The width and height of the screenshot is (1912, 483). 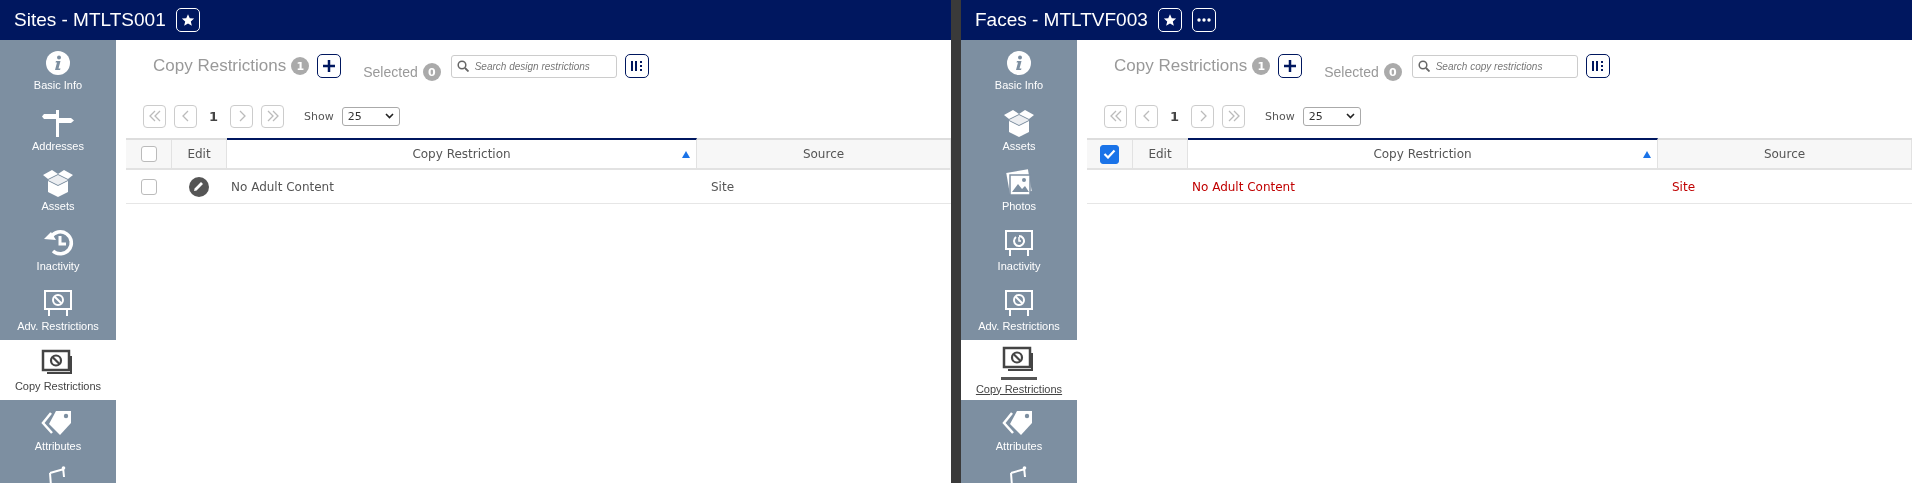 What do you see at coordinates (1061, 20) in the screenshot?
I see `window-title: Faces - MTLTVF003` at bounding box center [1061, 20].